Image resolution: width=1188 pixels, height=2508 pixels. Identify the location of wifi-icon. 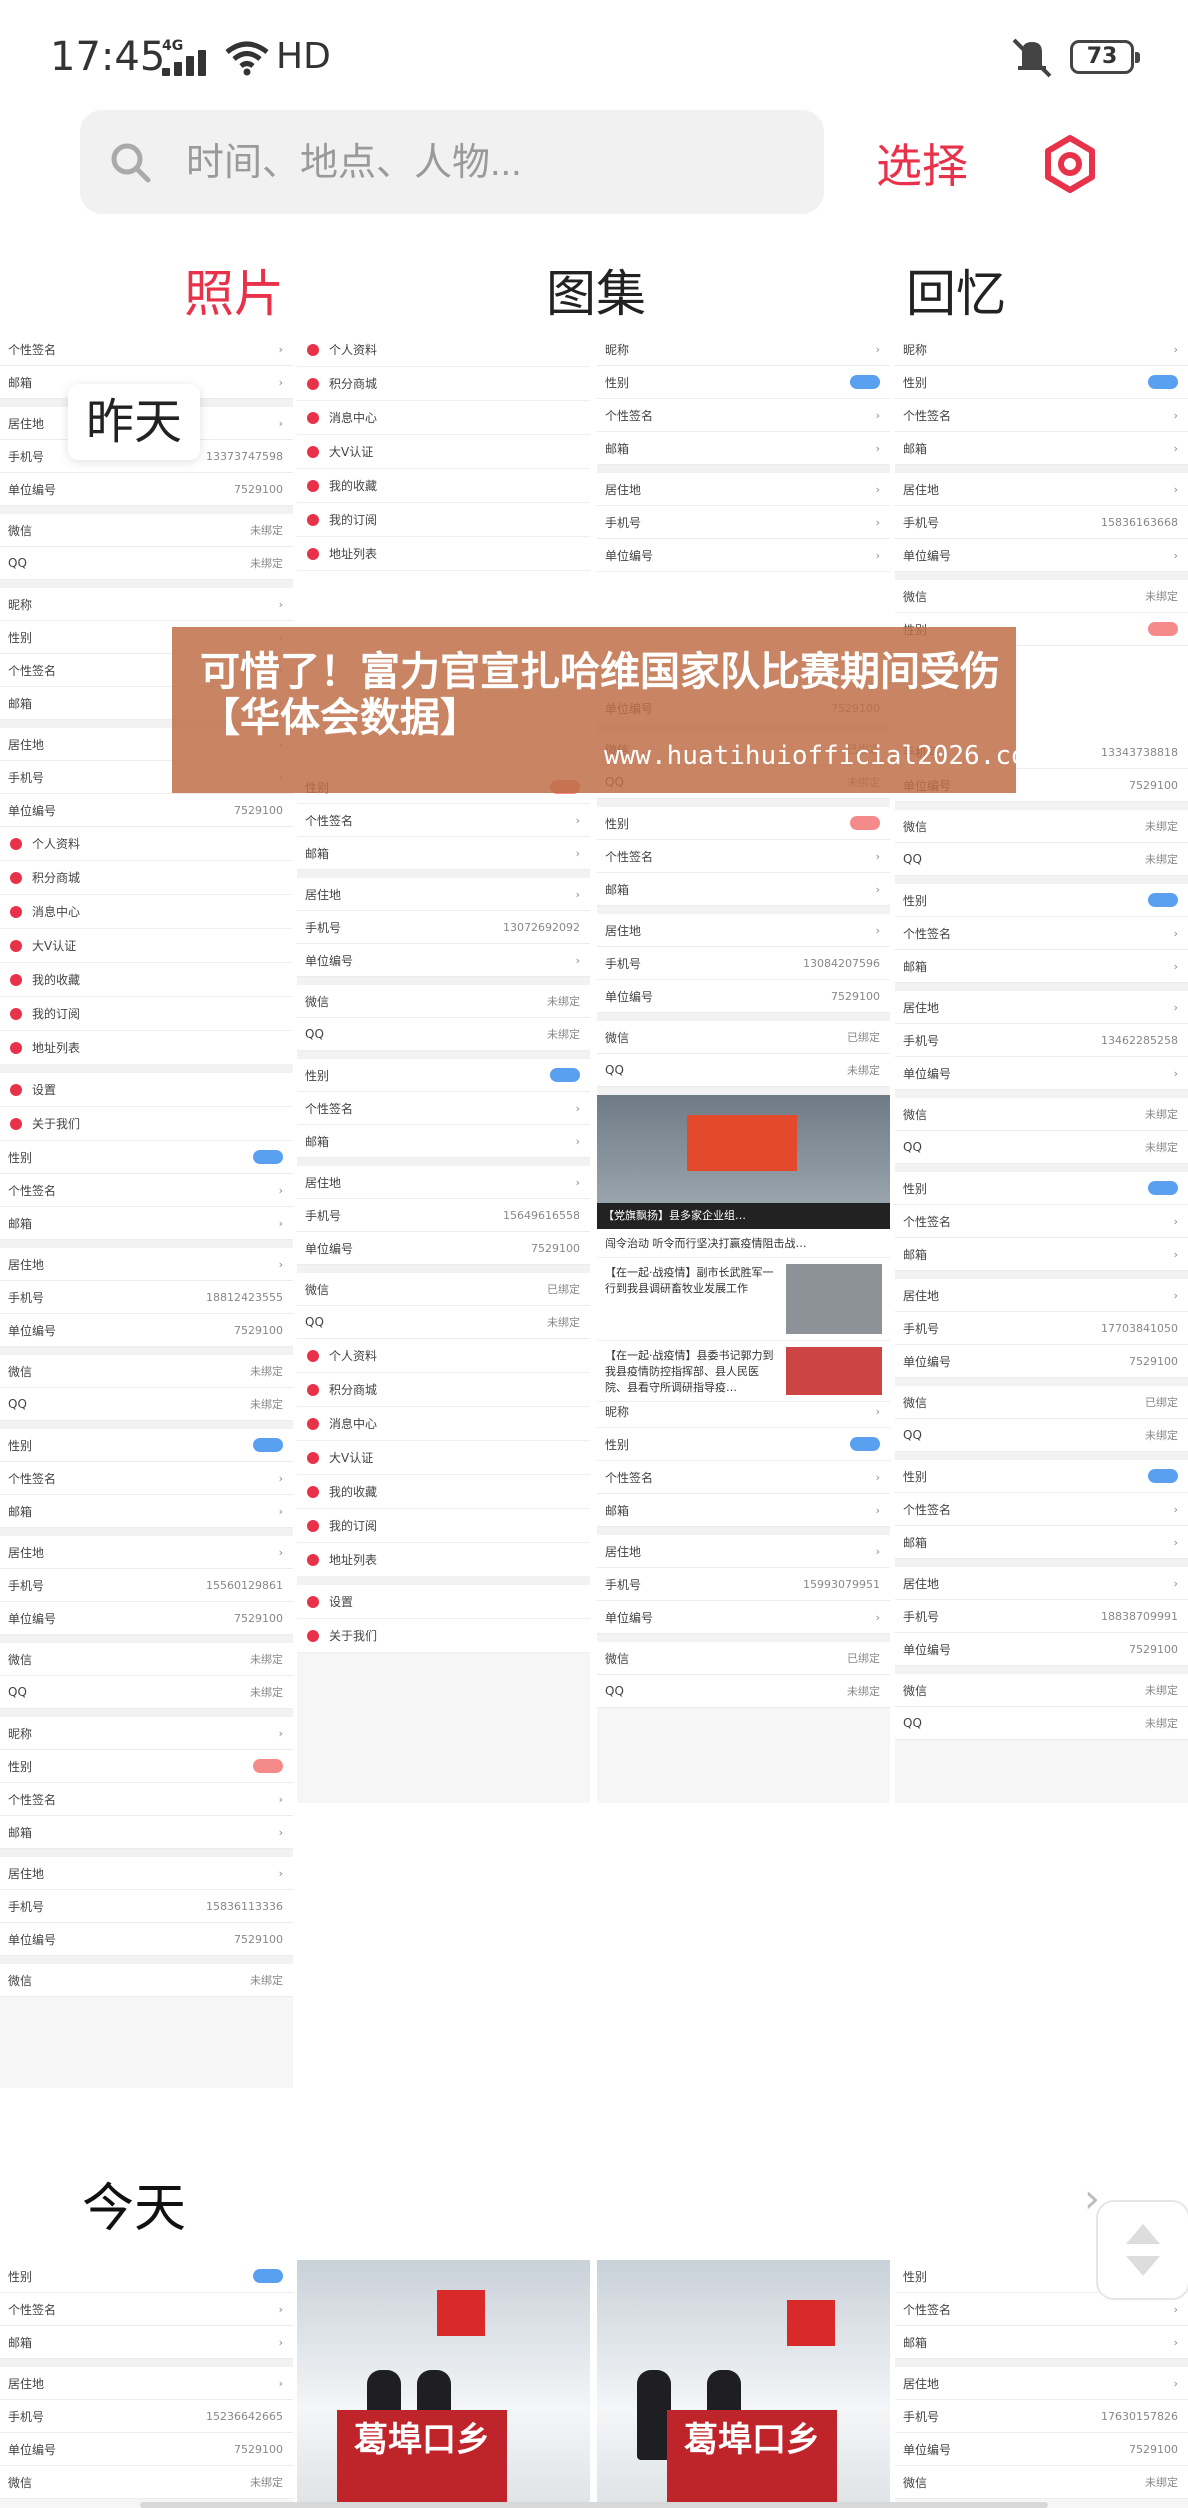
(247, 58).